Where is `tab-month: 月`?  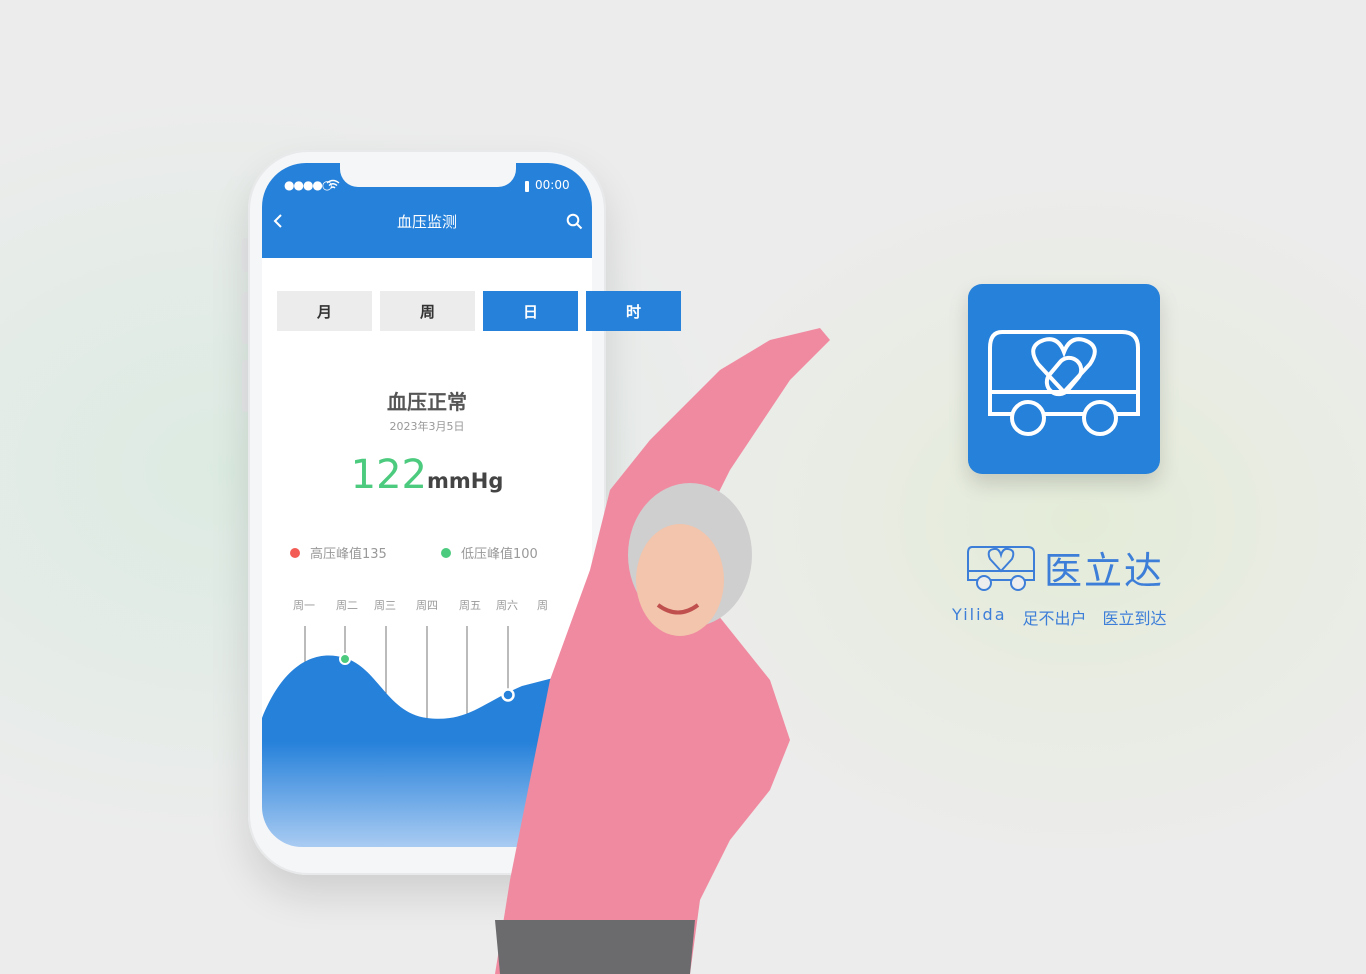
tab-month: 月 is located at coordinates (324, 311).